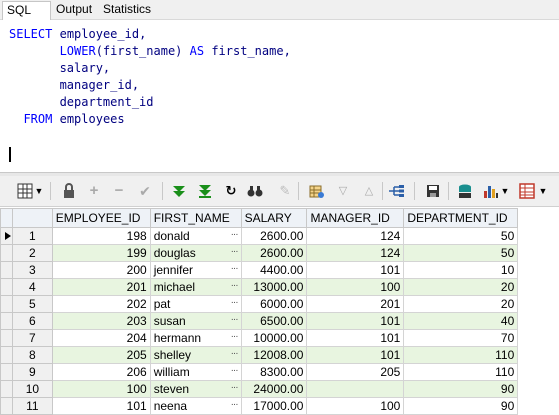 Image resolution: width=559 pixels, height=415 pixels. I want to click on cell-employee-id: 201, so click(101, 287).